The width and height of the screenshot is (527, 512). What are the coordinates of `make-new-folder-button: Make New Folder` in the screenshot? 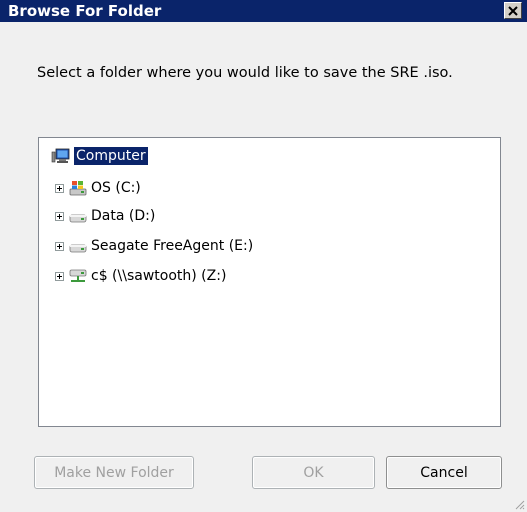 It's located at (114, 472).